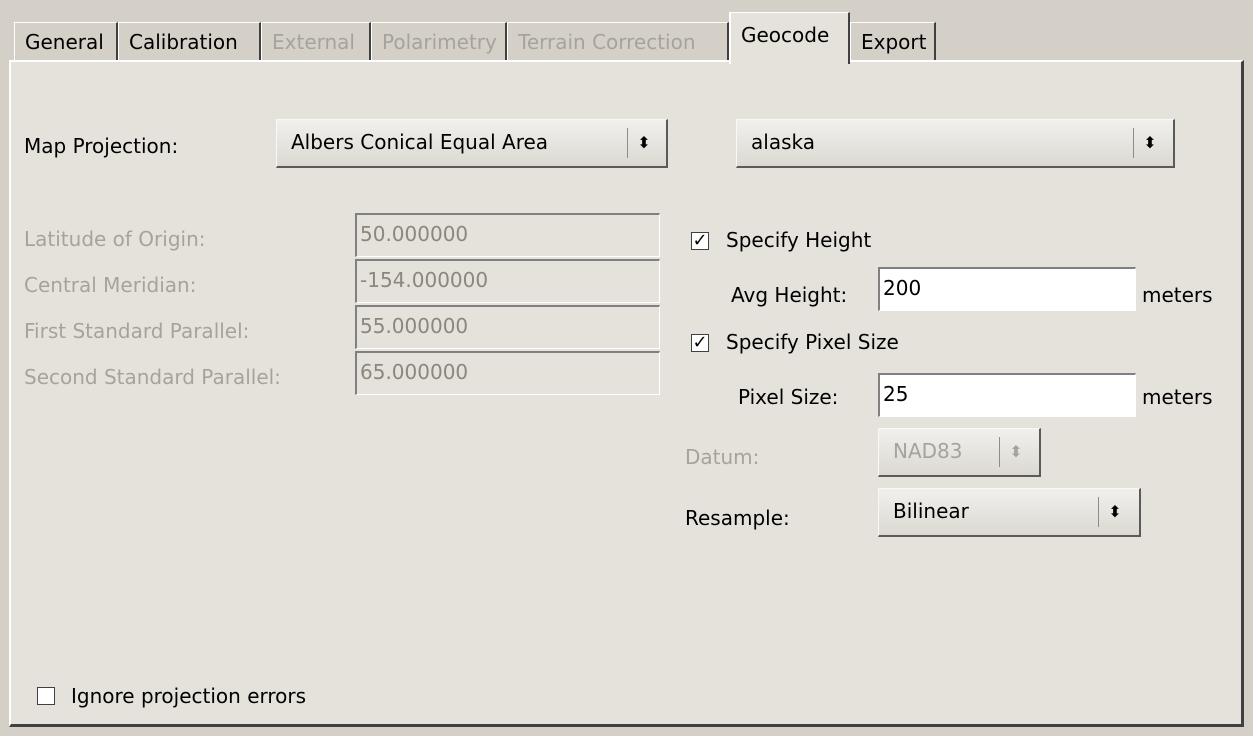 This screenshot has width=1253, height=736. I want to click on map-projection-select: Albers Conical Equal Area ⬍, so click(472, 143).